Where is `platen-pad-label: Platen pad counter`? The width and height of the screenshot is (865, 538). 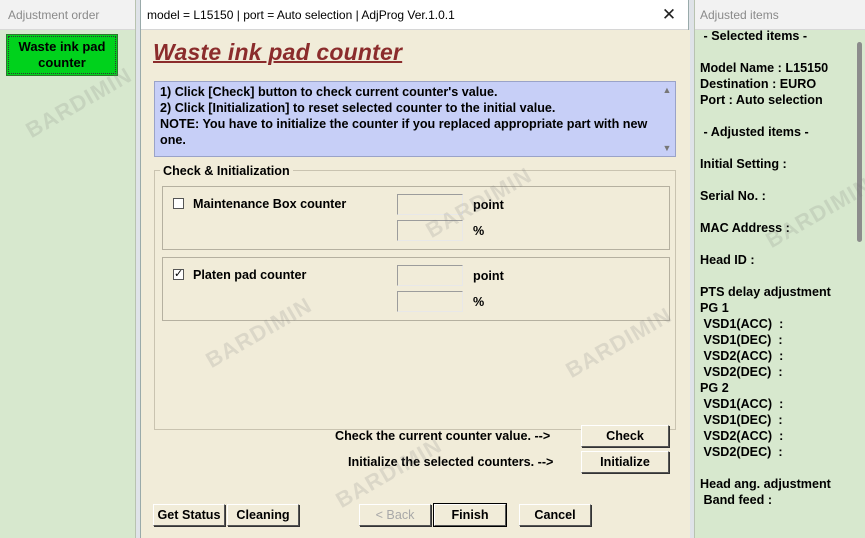
platen-pad-label: Platen pad counter is located at coordinates (250, 275).